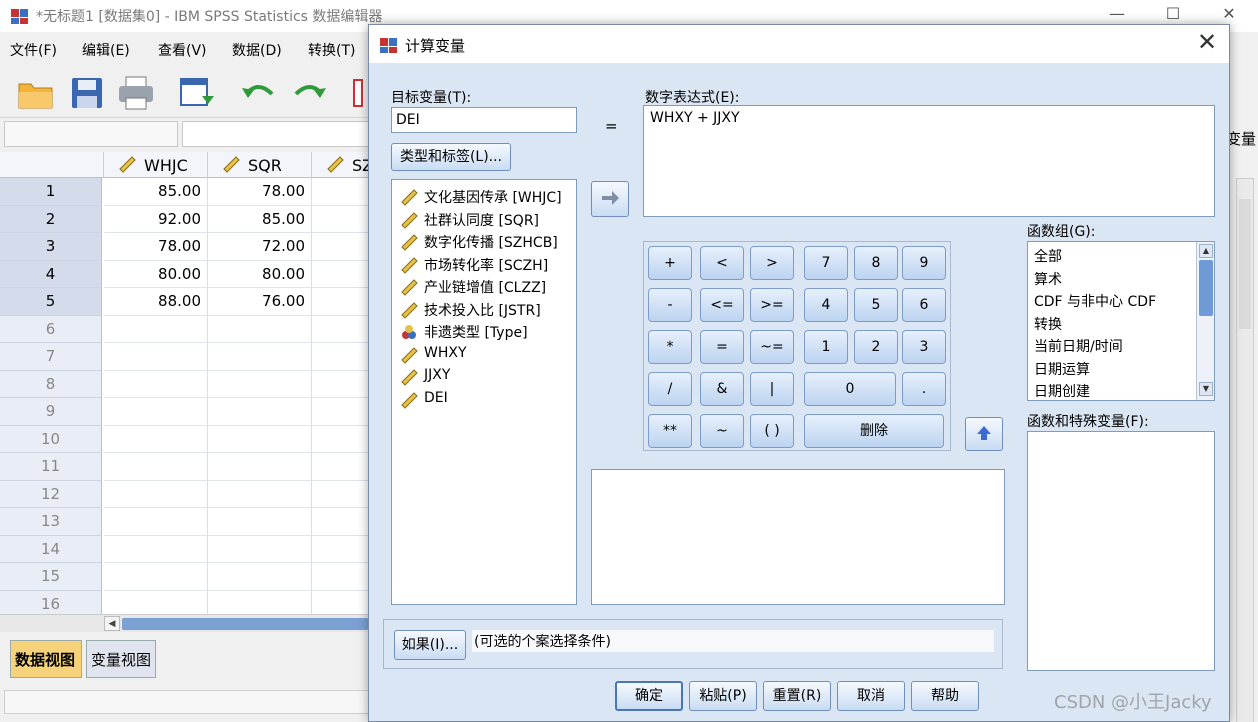  What do you see at coordinates (260, 302) in the screenshot?
I see `grid-cell: 76.00` at bounding box center [260, 302].